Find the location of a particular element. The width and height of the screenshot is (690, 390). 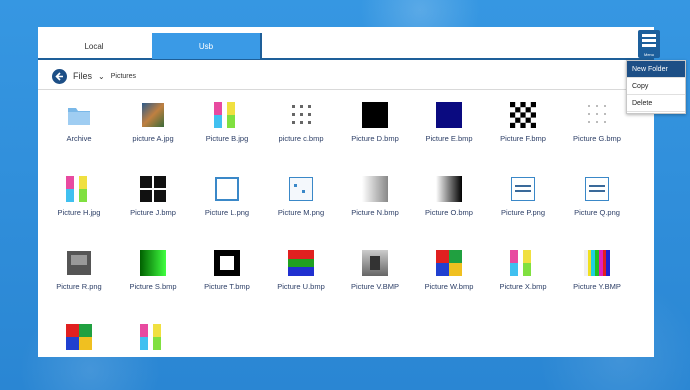

file-name: Picture B.jpg is located at coordinates (227, 138).